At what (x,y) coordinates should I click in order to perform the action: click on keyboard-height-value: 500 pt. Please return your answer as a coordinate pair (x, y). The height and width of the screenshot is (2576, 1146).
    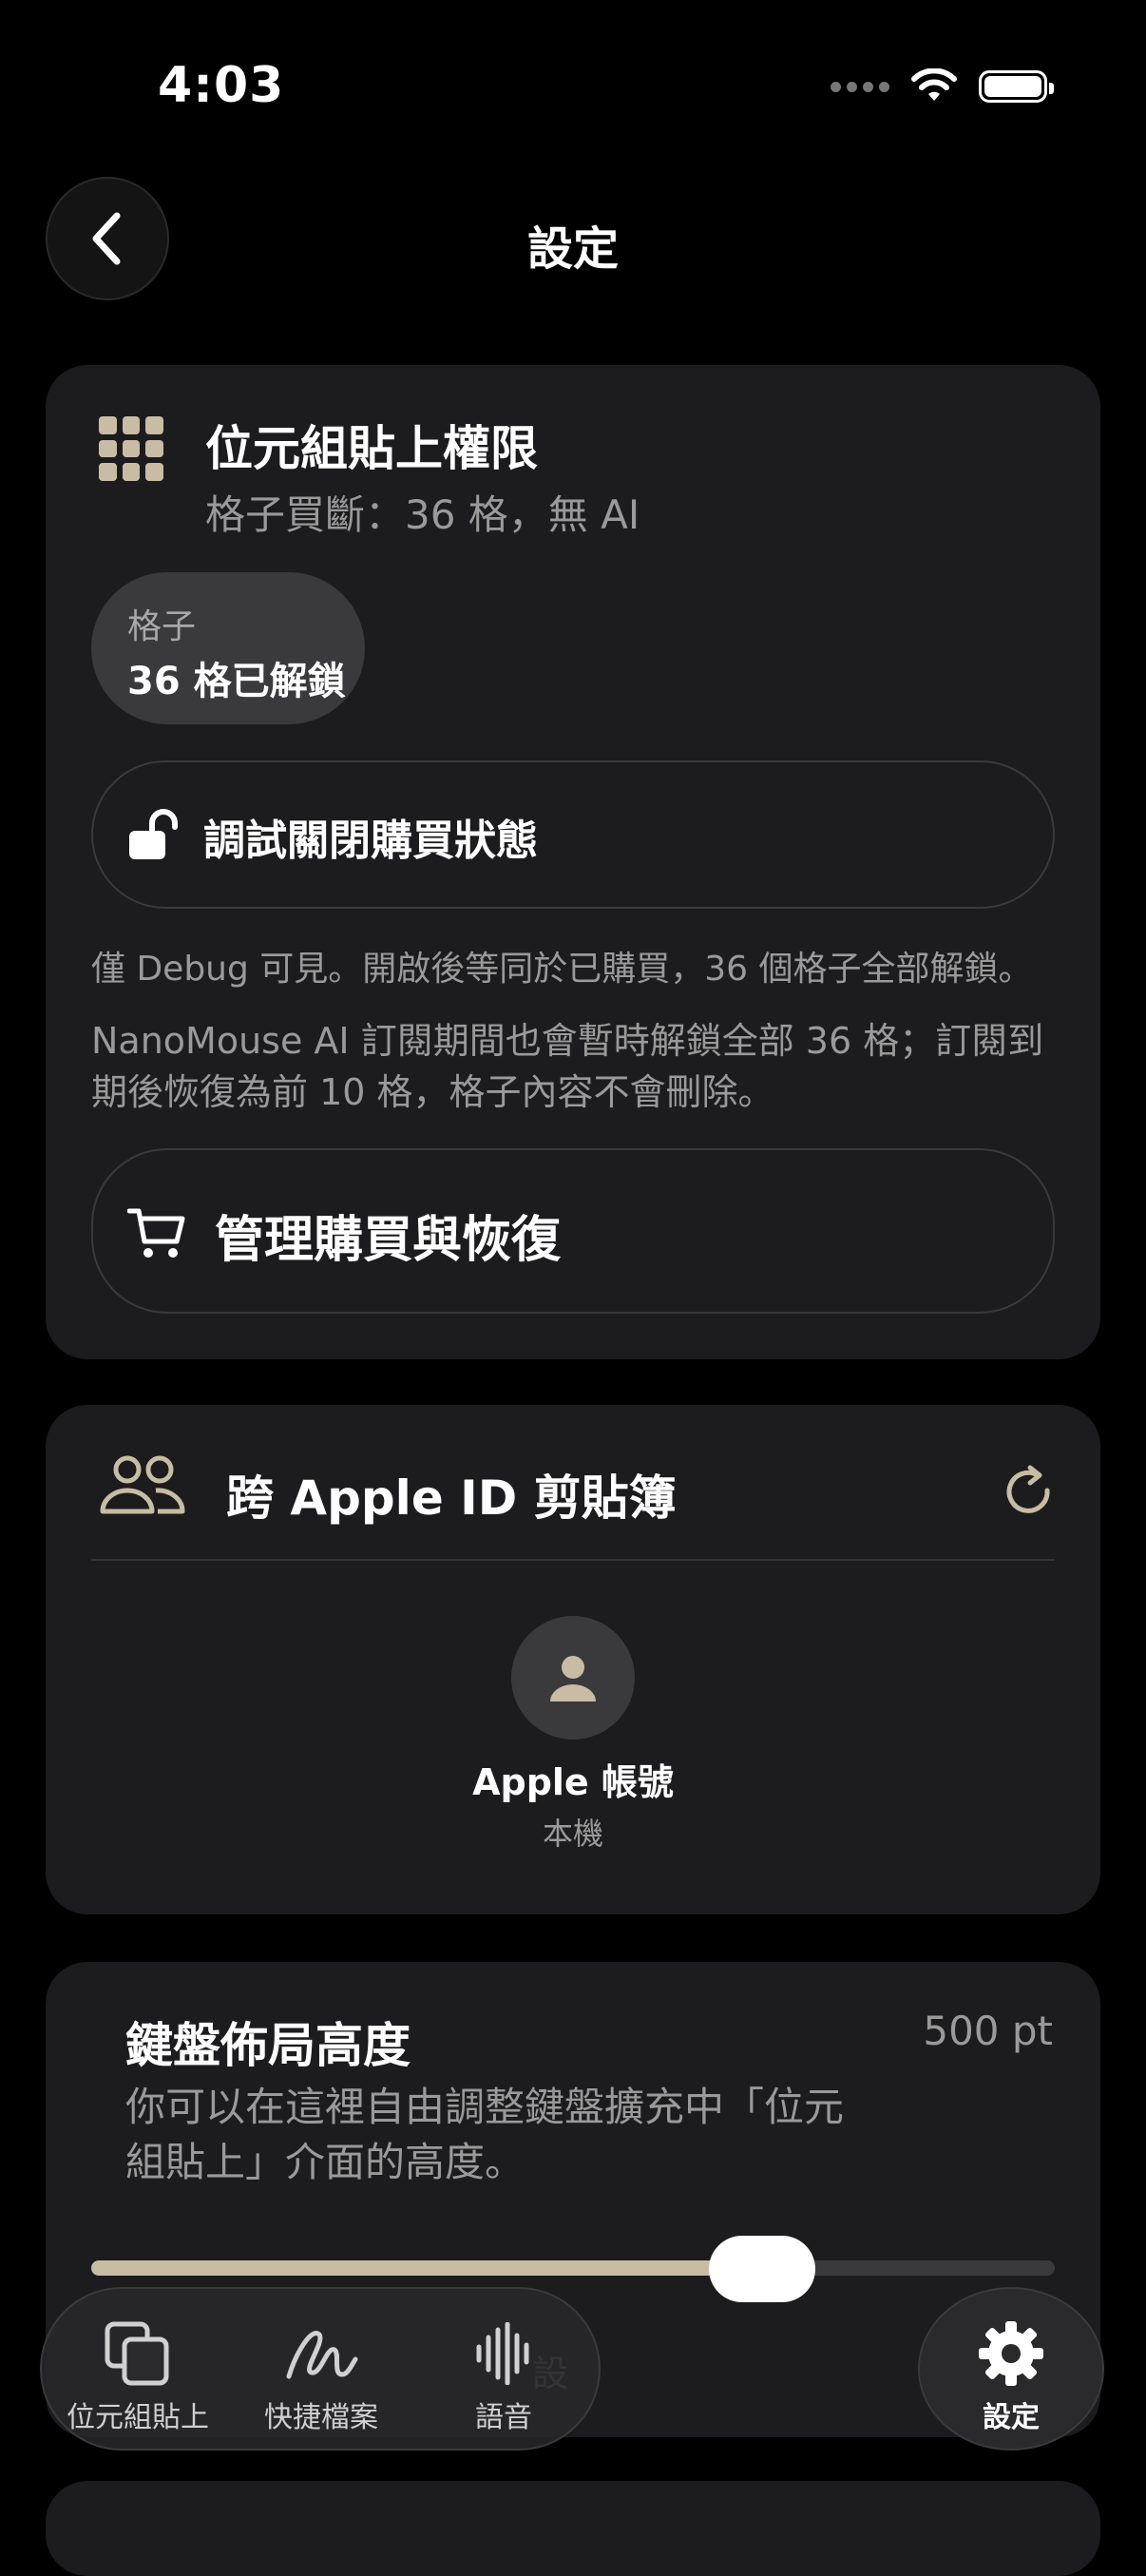
    Looking at the image, I should click on (988, 2031).